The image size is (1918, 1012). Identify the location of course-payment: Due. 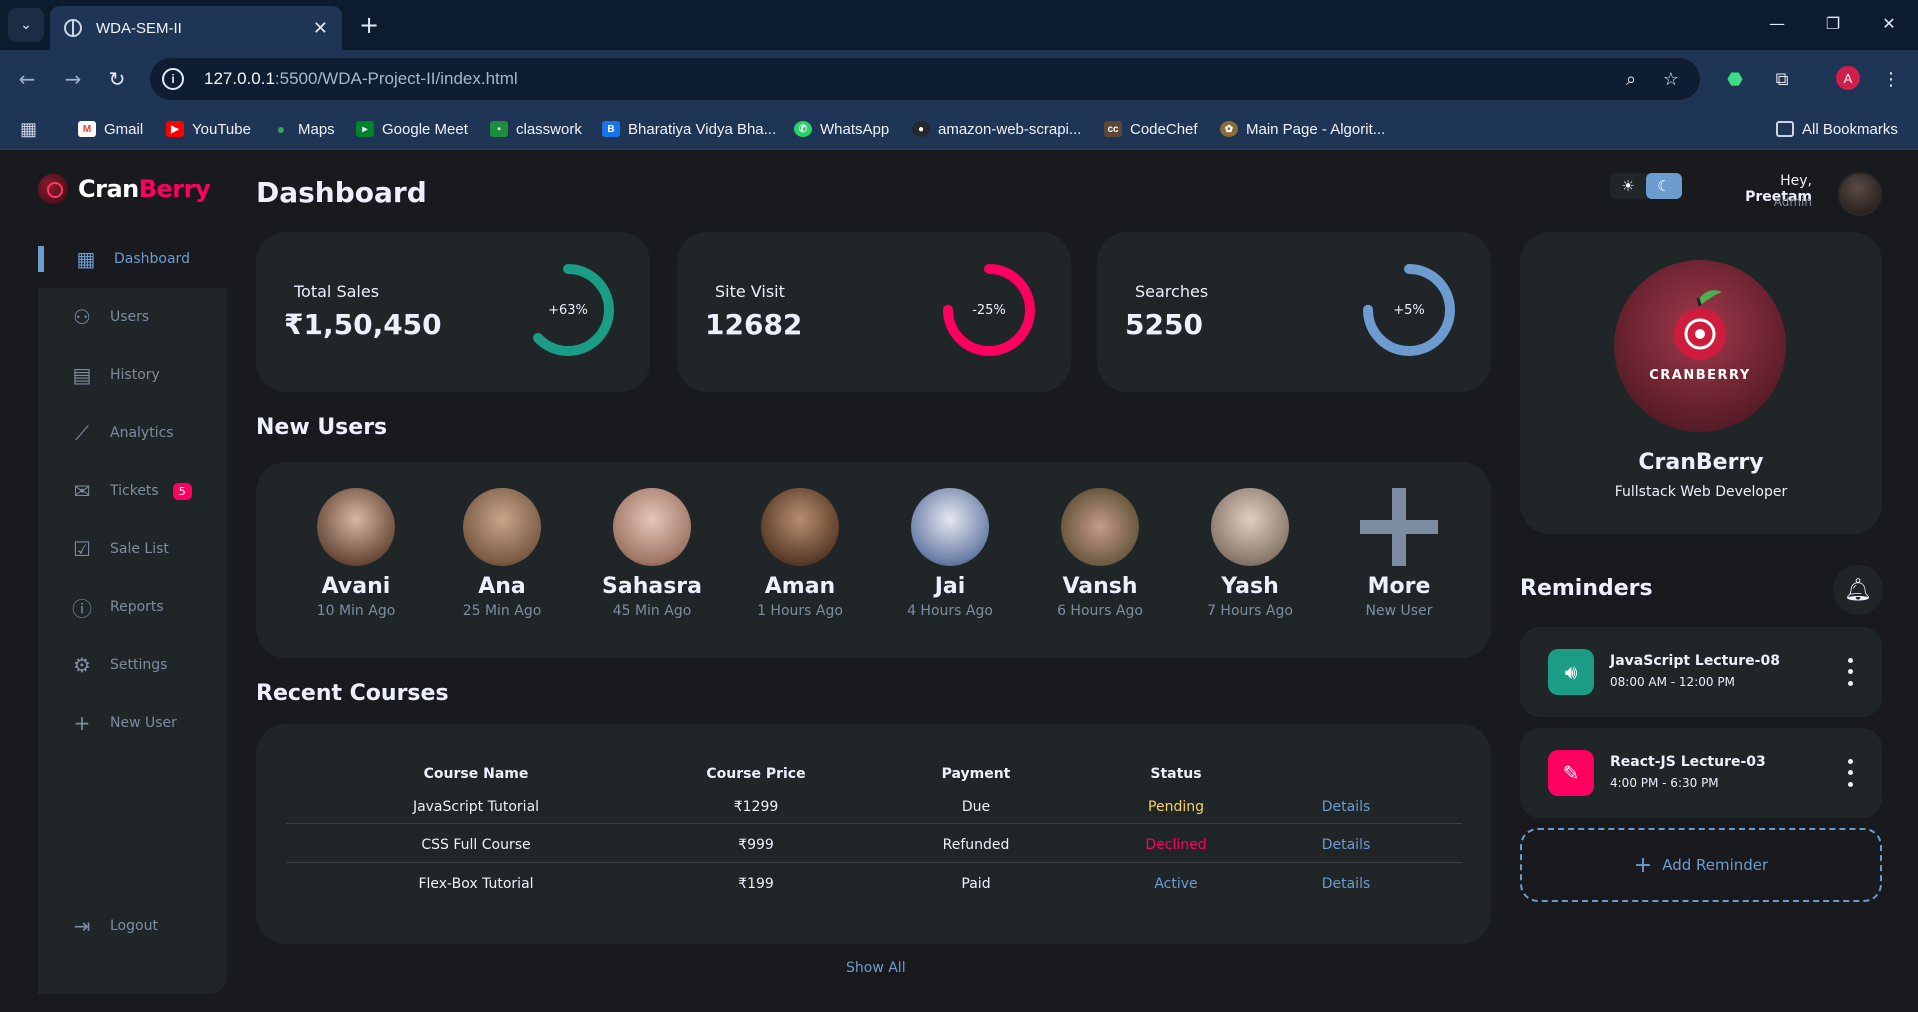
(976, 807).